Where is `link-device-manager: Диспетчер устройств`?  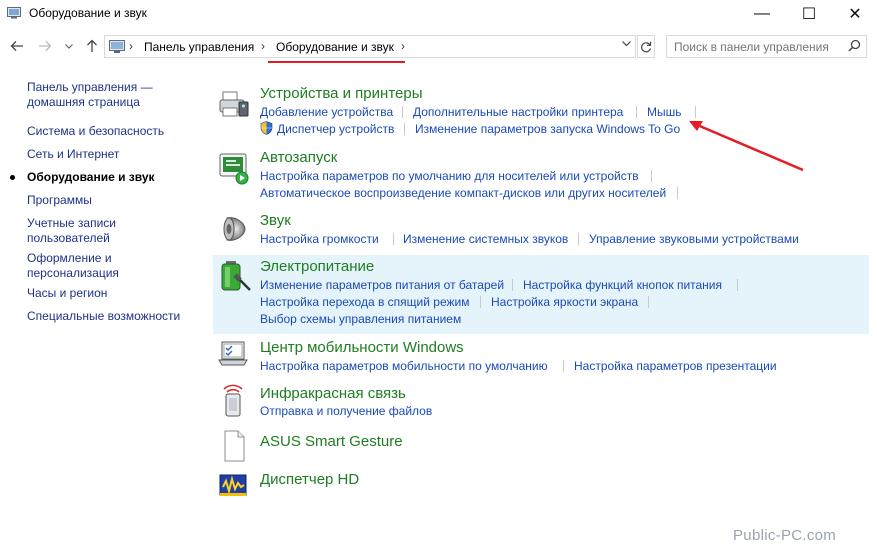
link-device-manager: Диспетчер устройств is located at coordinates (335, 129).